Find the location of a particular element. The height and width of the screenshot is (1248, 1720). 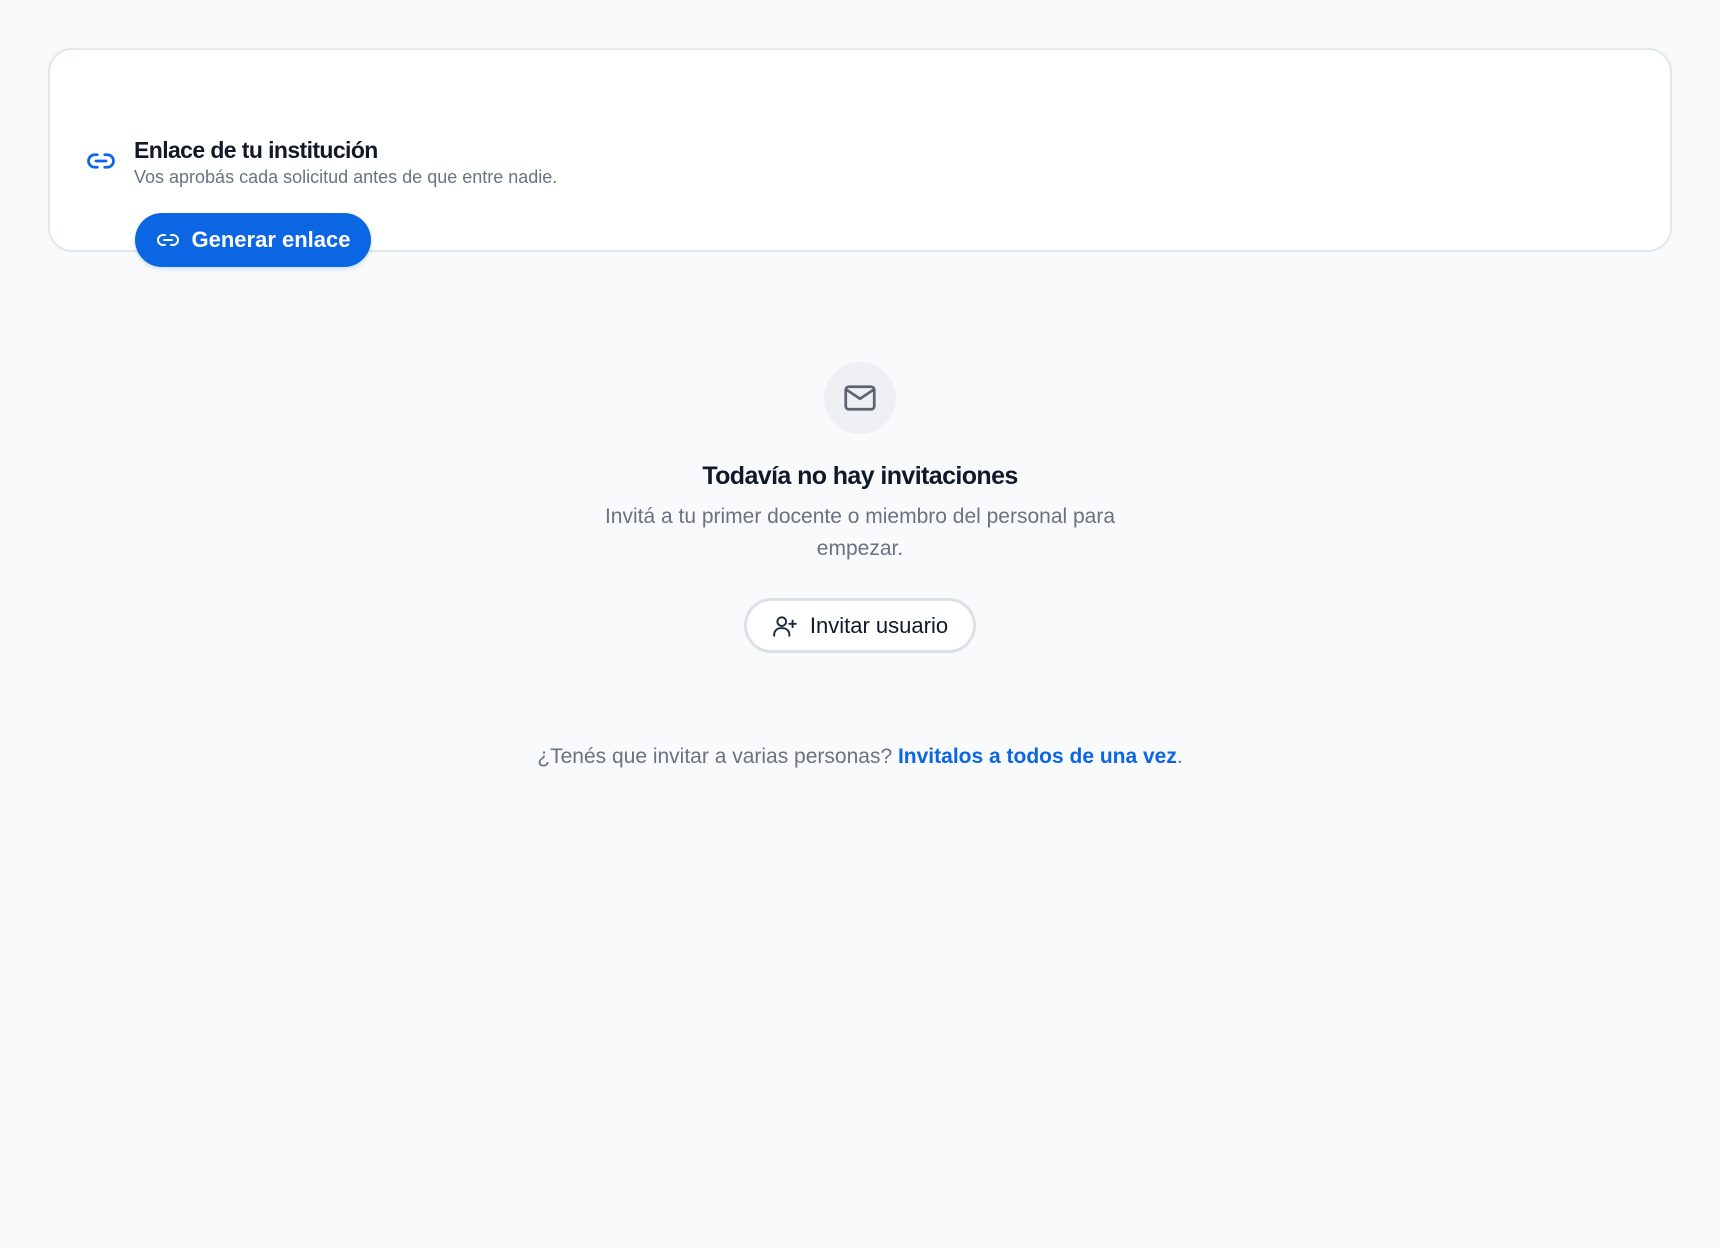

mail-icon is located at coordinates (860, 398).